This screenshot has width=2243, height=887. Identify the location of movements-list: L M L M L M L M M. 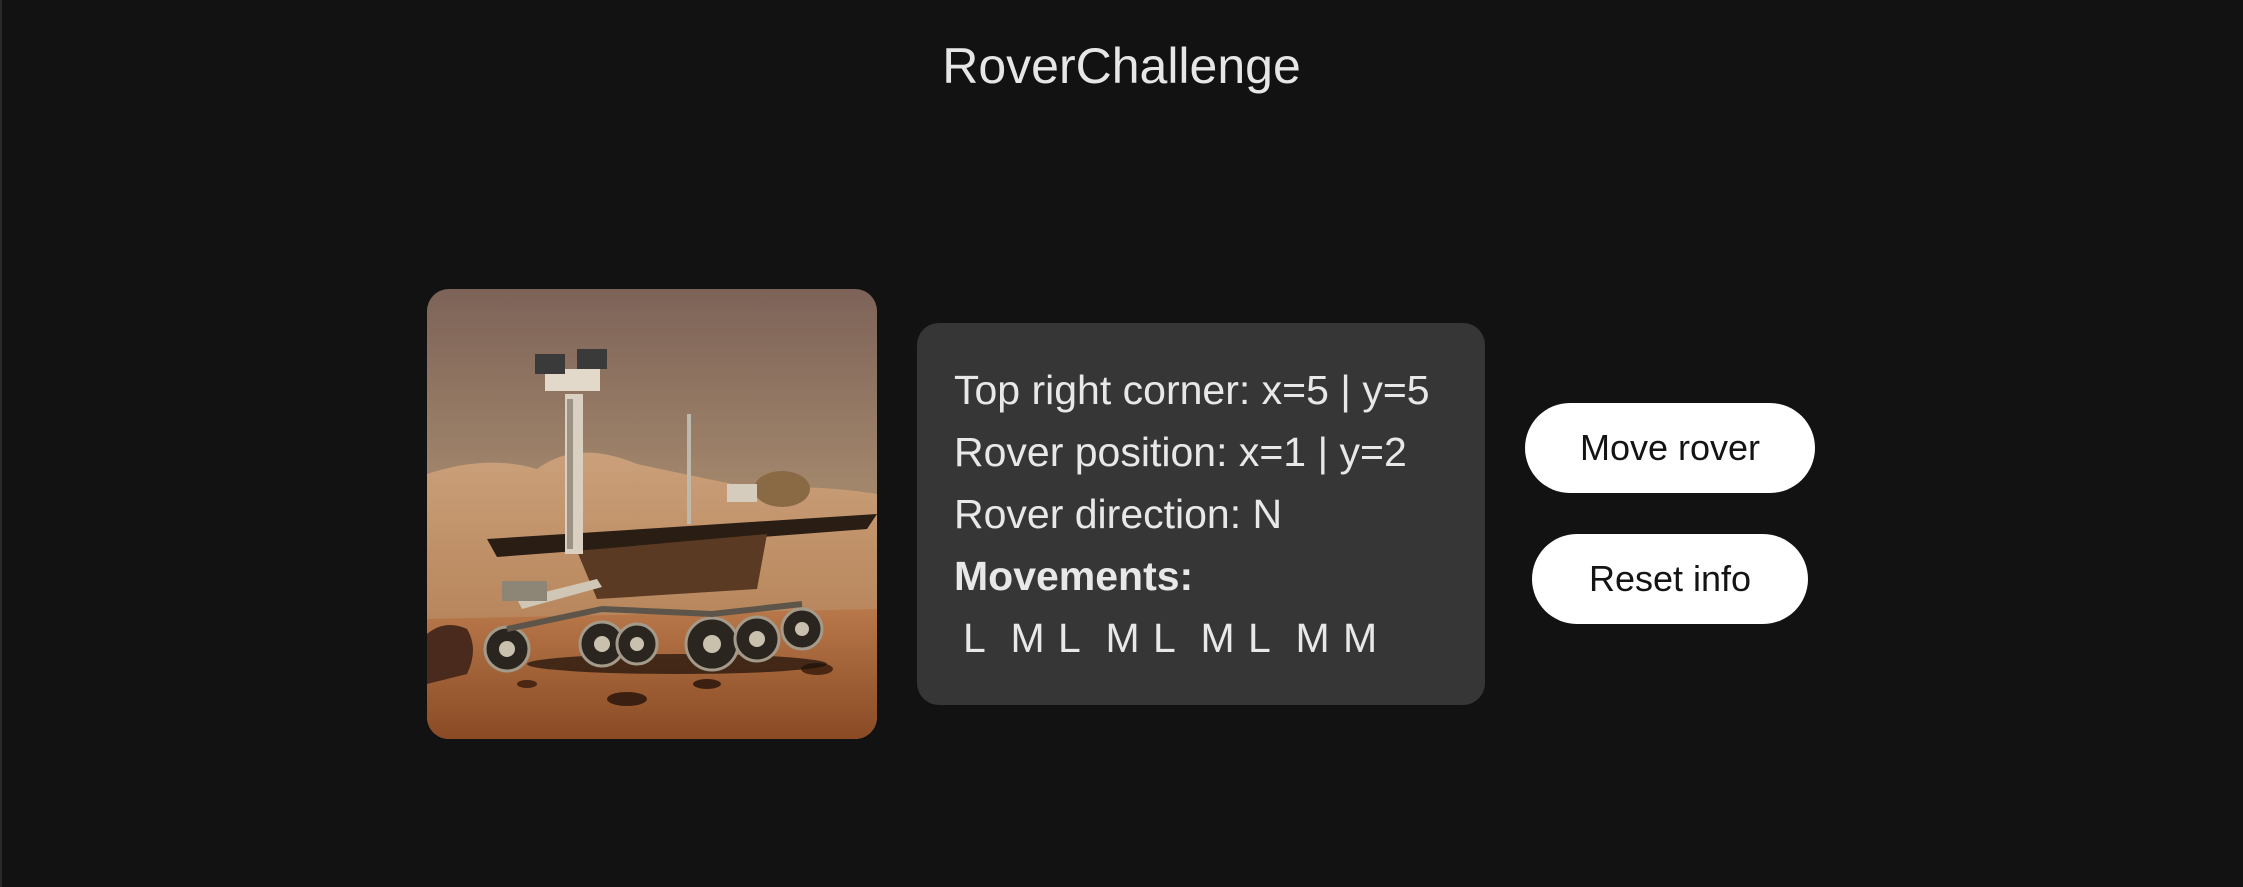
(1177, 638).